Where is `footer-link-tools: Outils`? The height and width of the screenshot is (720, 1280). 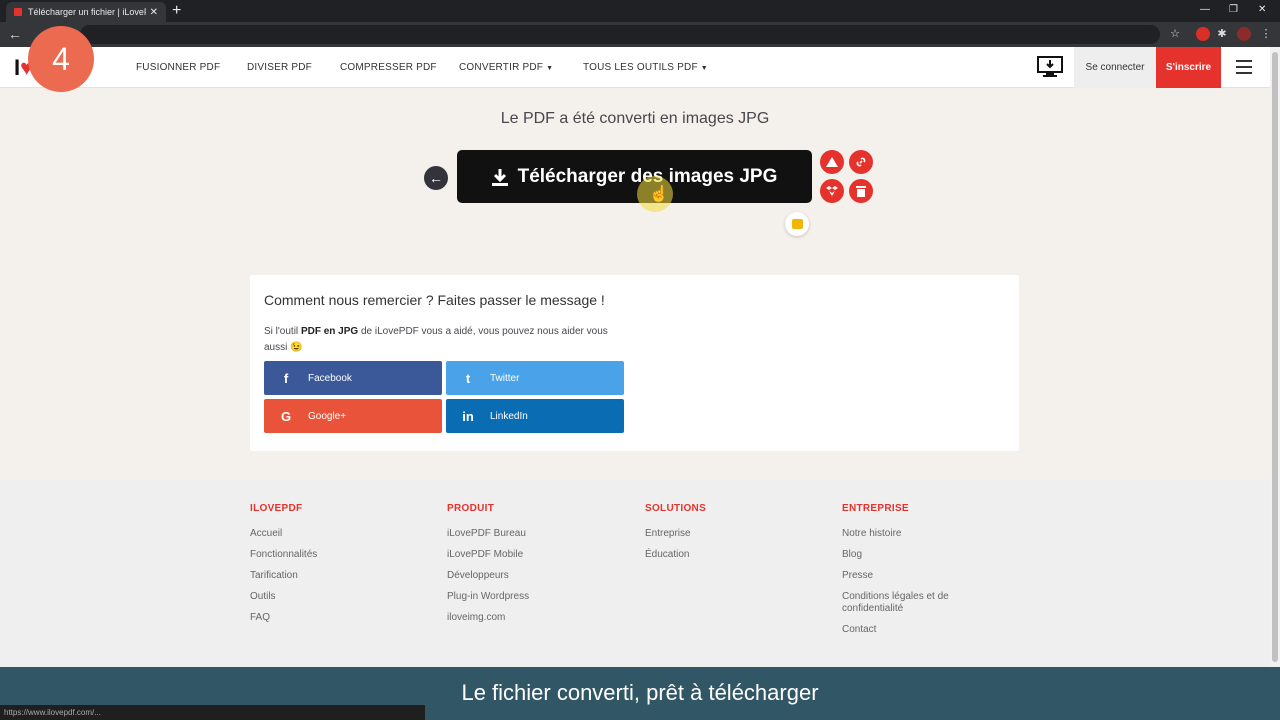
footer-link-tools: Outils is located at coordinates (283, 597).